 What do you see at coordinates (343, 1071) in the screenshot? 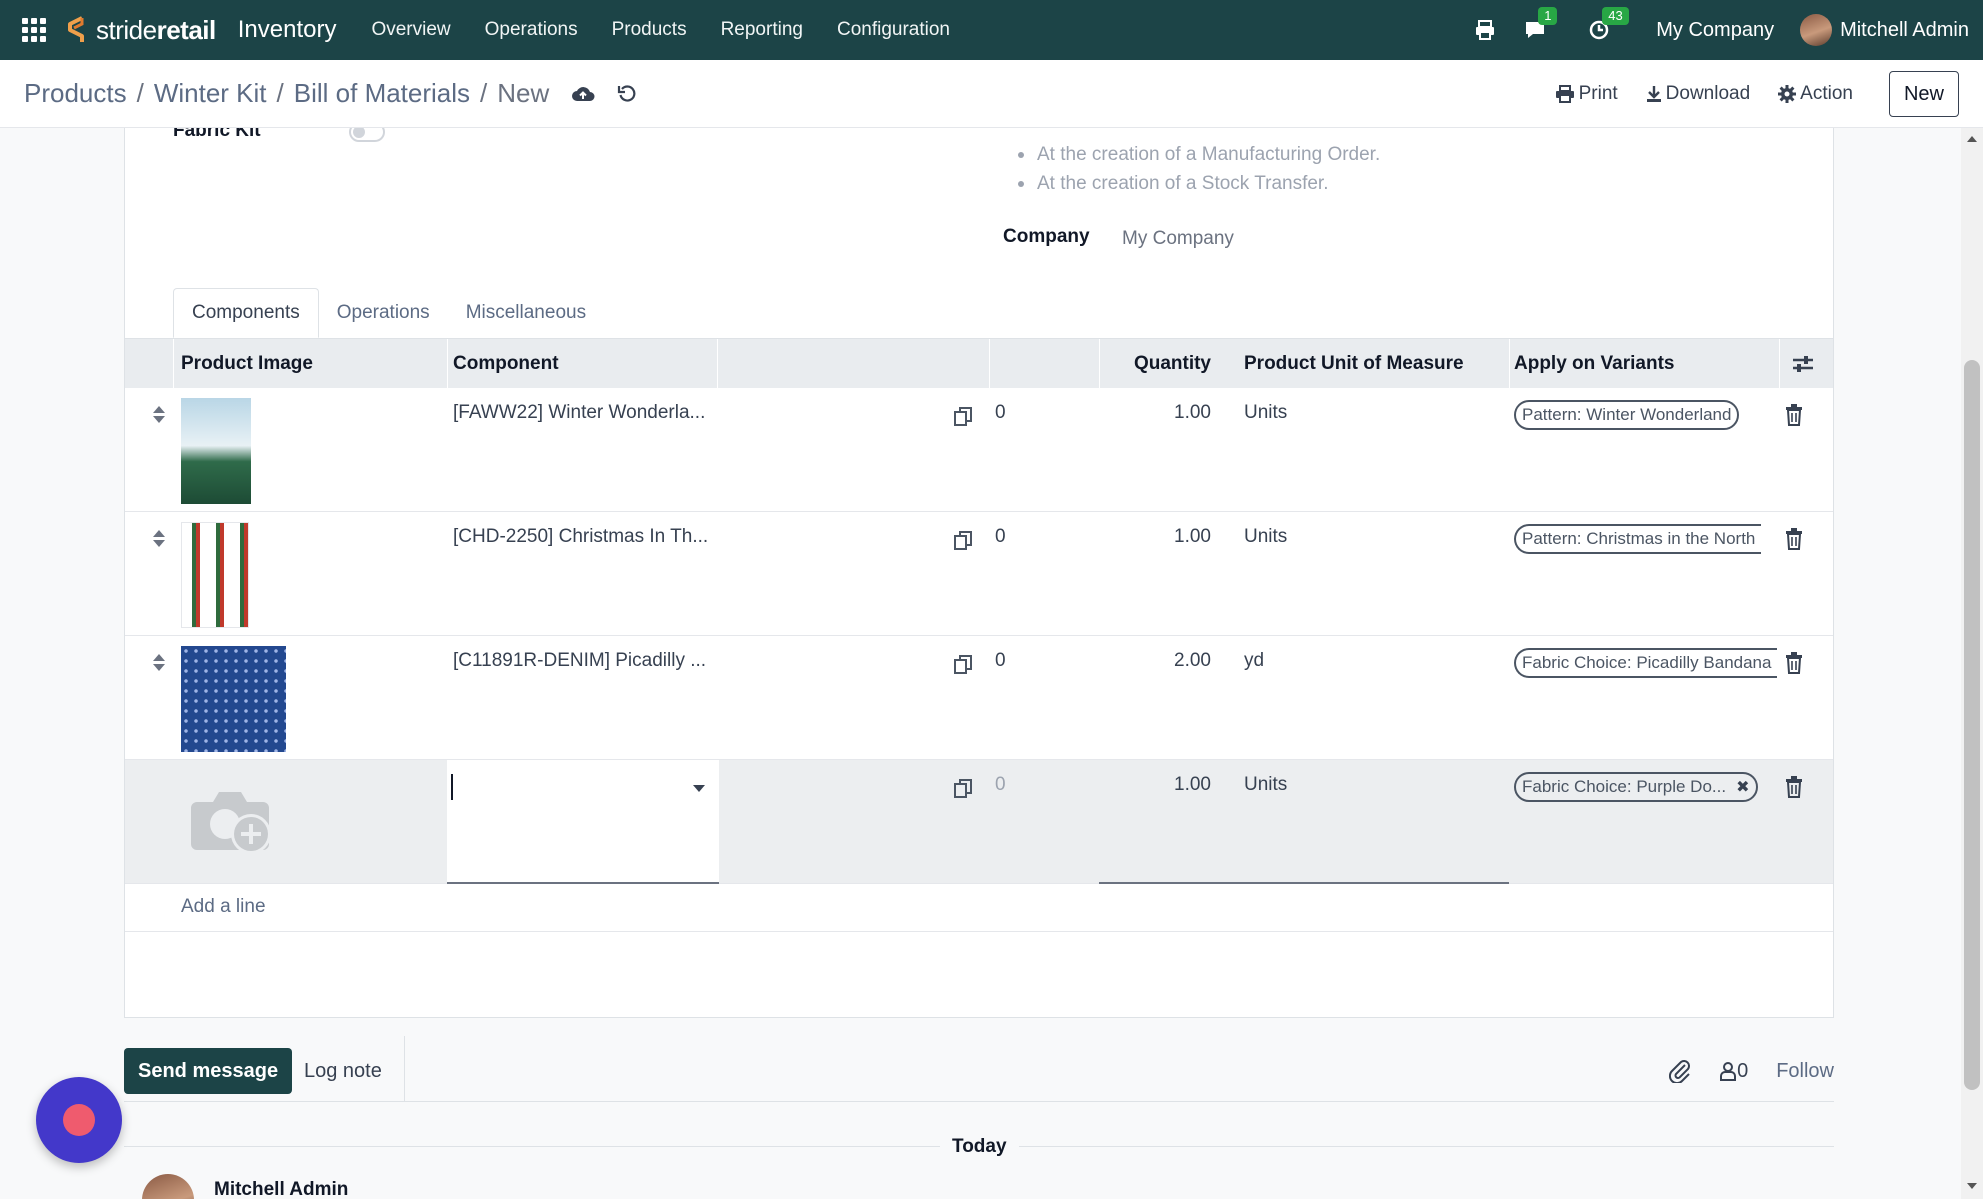
I see `log-note-button: Log note` at bounding box center [343, 1071].